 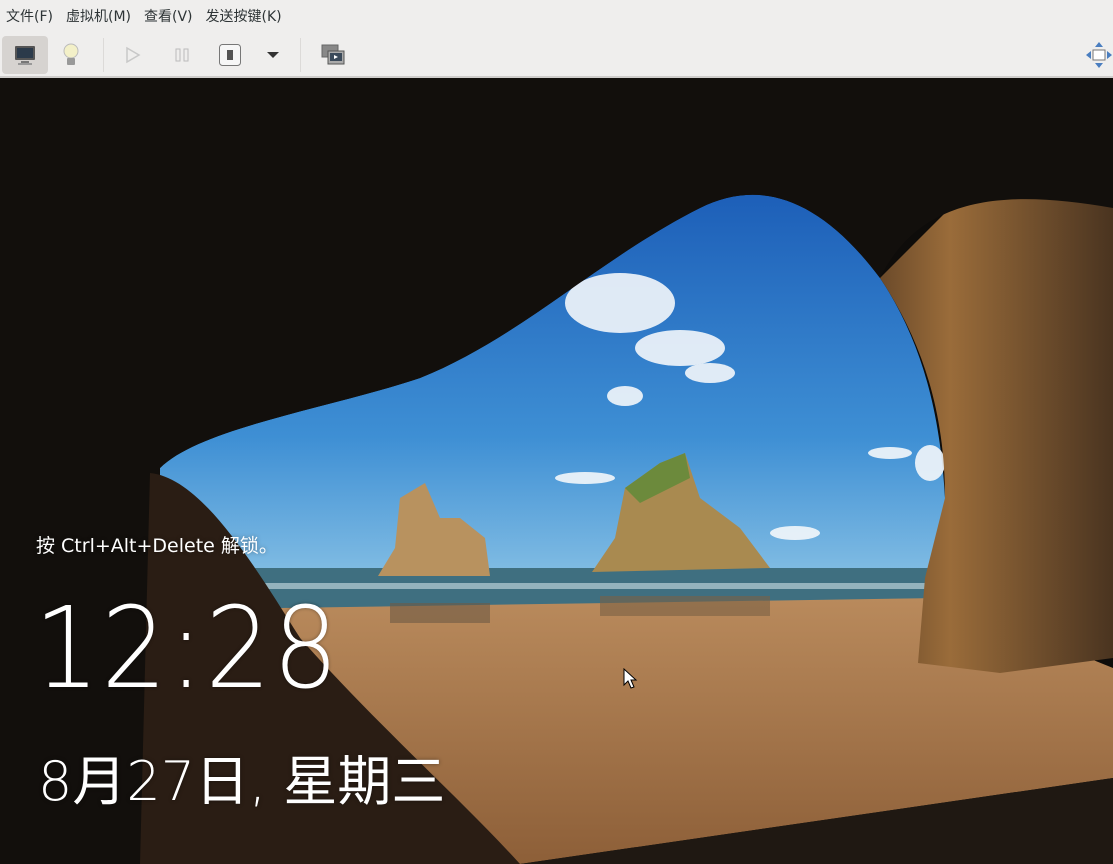 I want to click on menu-view: 查看(V), so click(x=169, y=16).